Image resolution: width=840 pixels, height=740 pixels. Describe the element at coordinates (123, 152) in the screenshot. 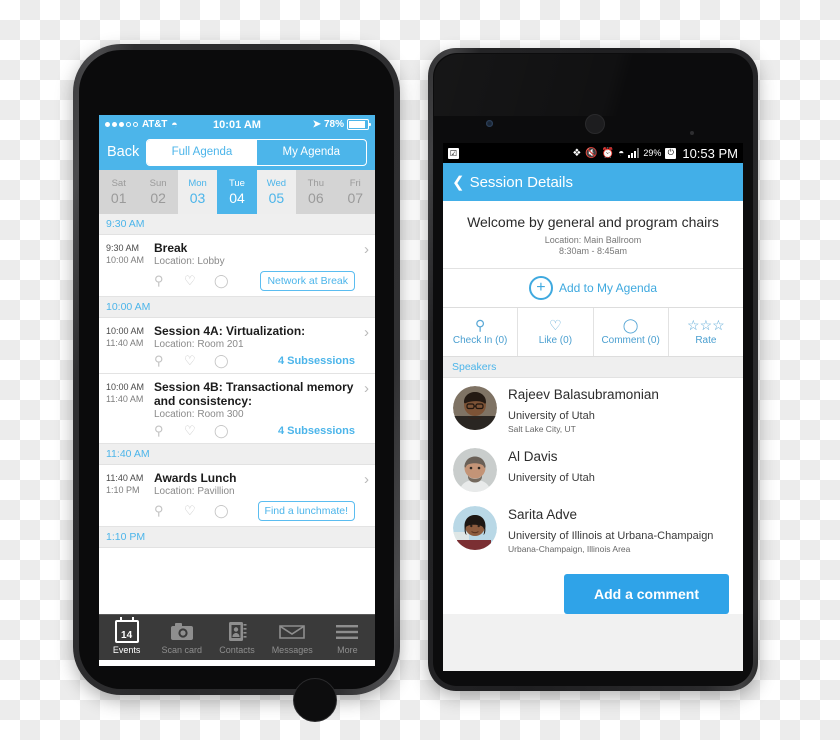

I see `back-button: Back` at that location.